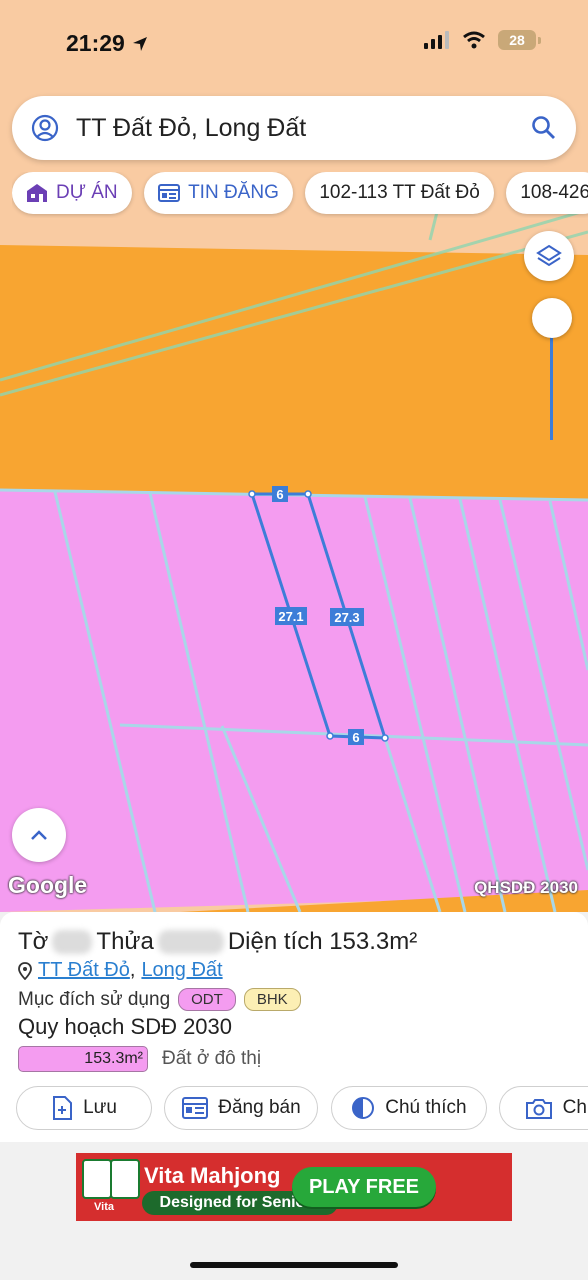 The width and height of the screenshot is (588, 1280). Describe the element at coordinates (63, 1108) in the screenshot. I see `save-plus-icon` at that location.